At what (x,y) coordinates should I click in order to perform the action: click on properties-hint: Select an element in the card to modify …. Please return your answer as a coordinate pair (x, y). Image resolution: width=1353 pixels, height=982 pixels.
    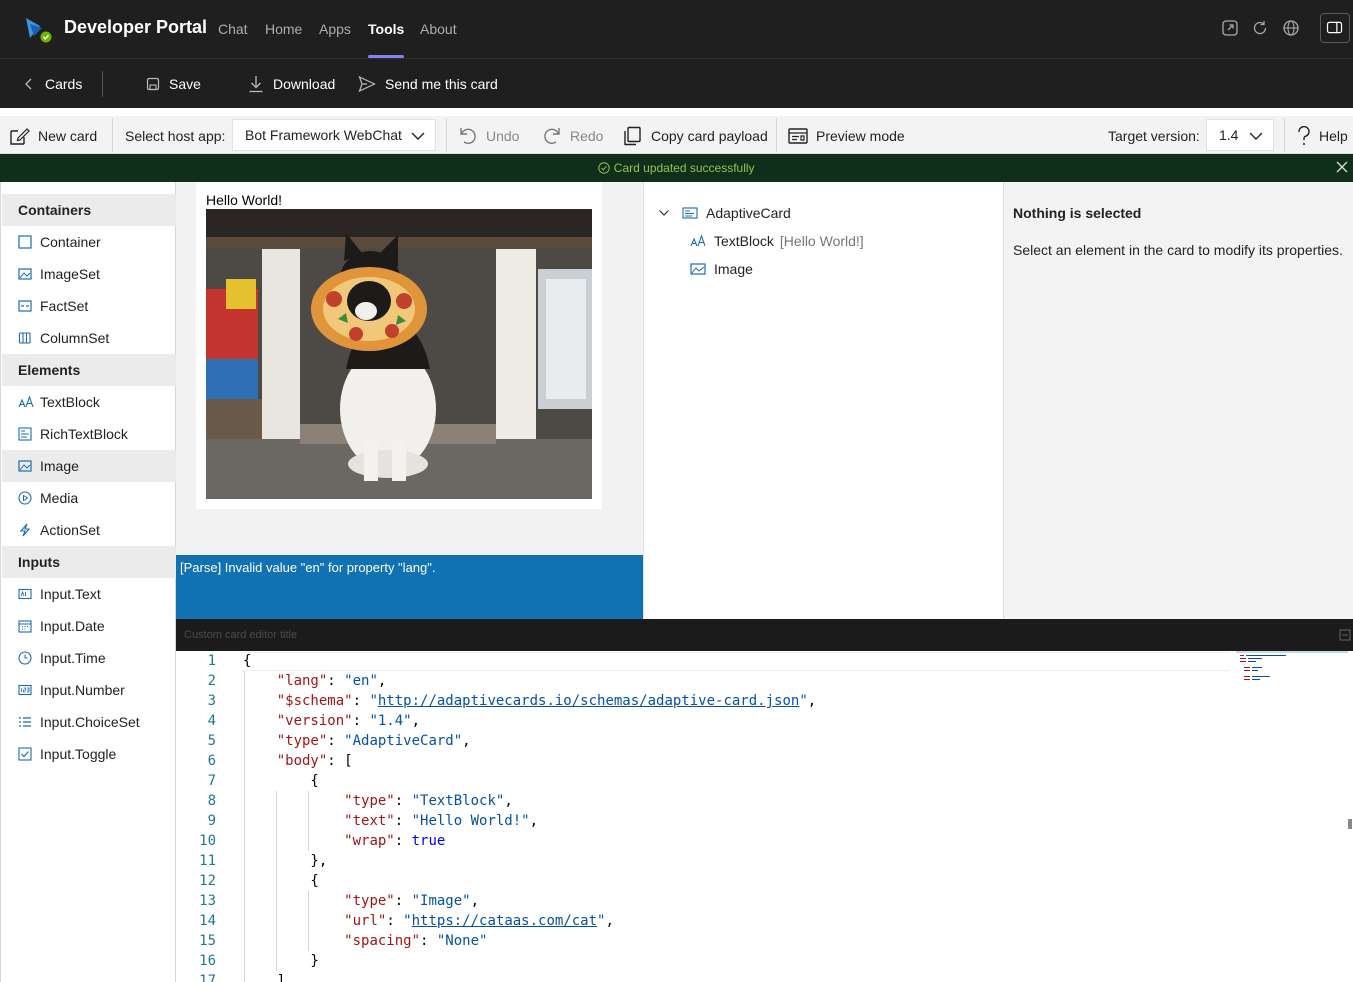
    Looking at the image, I should click on (1178, 250).